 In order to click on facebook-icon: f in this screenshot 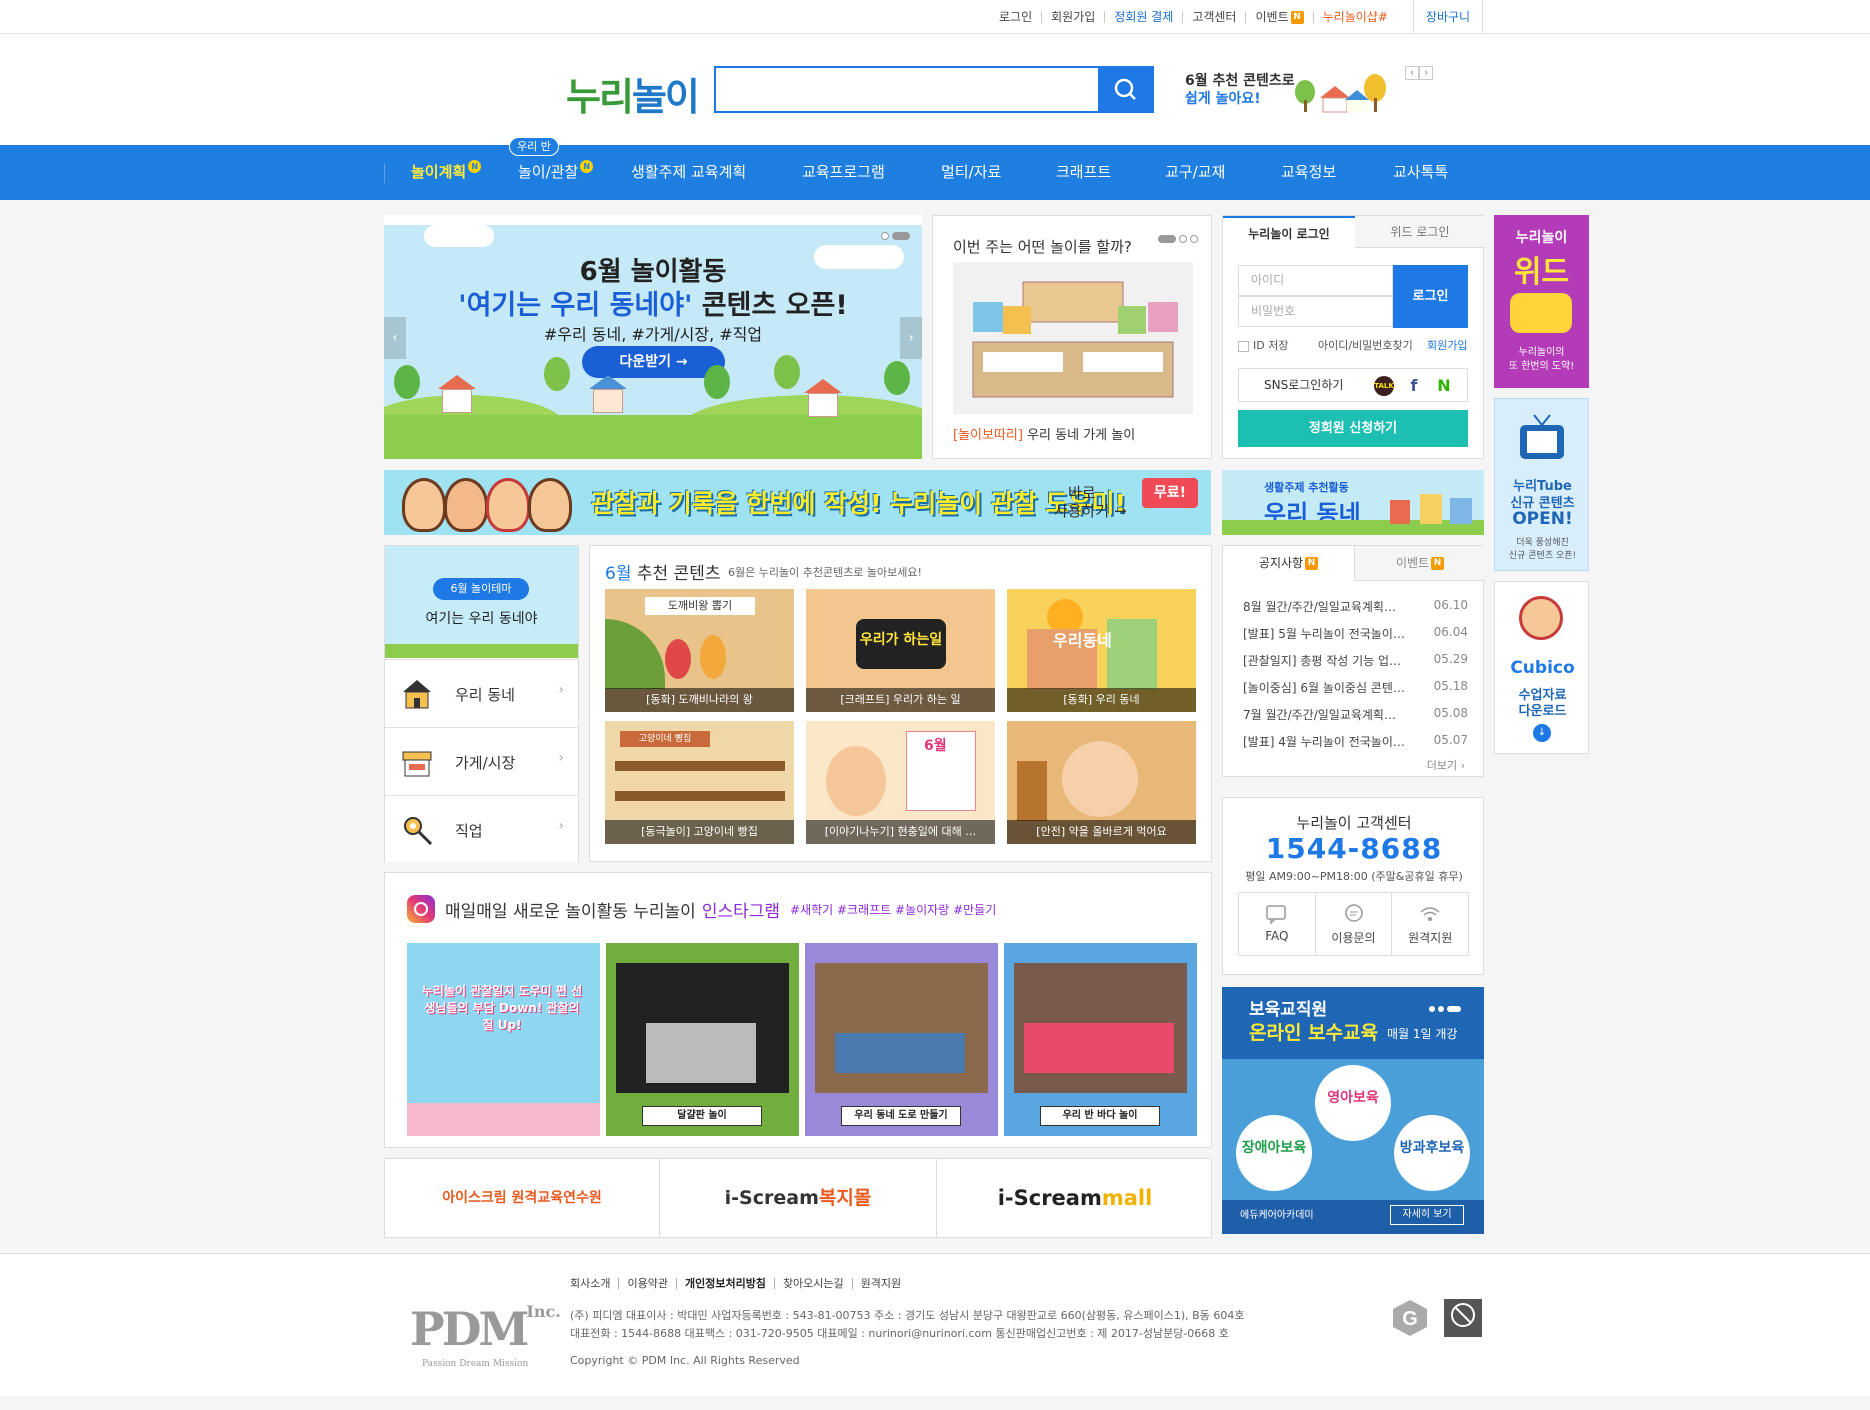, I will do `click(1414, 386)`.